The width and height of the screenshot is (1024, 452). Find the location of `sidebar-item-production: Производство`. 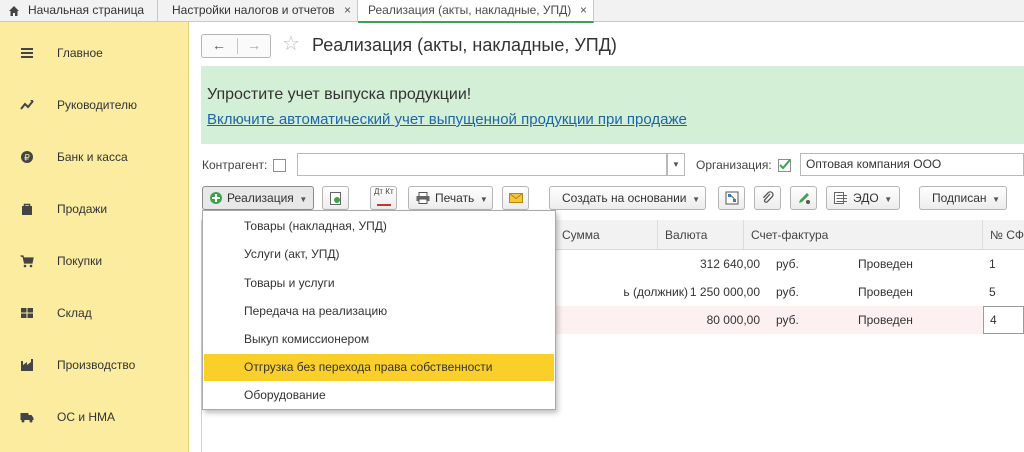

sidebar-item-production: Производство is located at coordinates (94, 365).